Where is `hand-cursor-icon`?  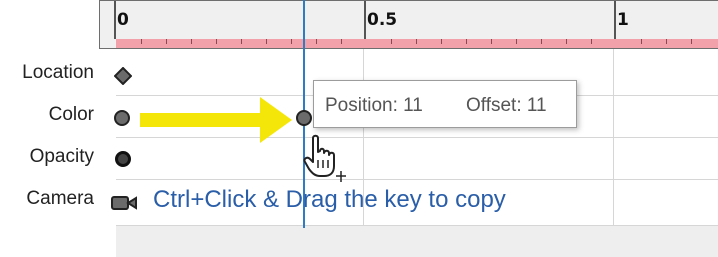 hand-cursor-icon is located at coordinates (324, 158).